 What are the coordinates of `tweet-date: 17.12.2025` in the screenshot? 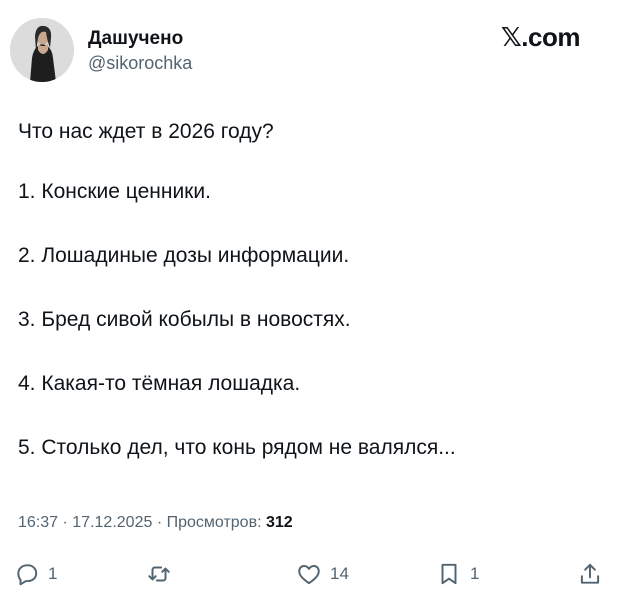 It's located at (112, 522).